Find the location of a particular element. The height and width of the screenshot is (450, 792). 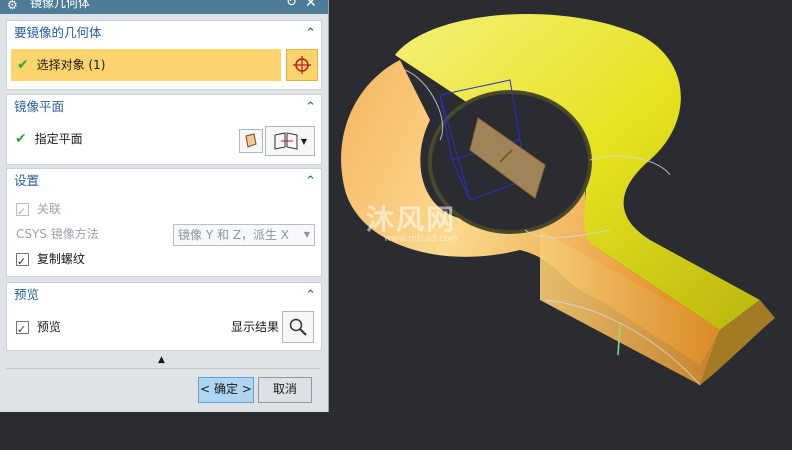

associative-checkbox is located at coordinates (22, 212).